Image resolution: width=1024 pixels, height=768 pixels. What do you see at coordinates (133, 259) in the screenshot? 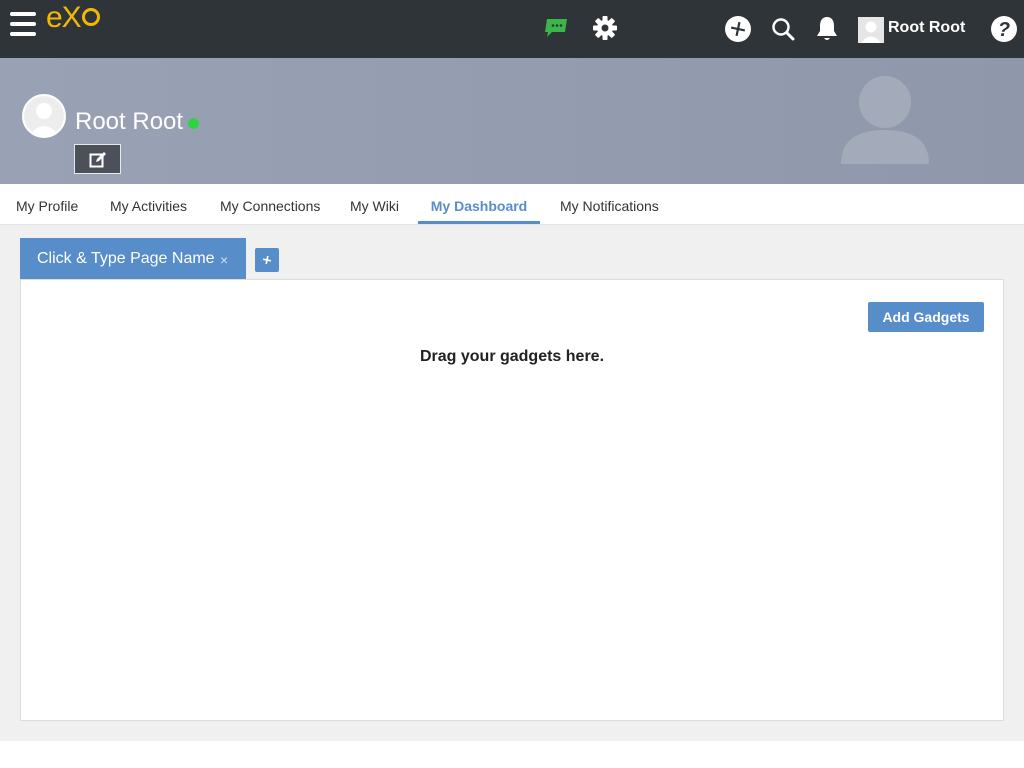
I see `dashboard-page-tab: Click & Type Page Name` at bounding box center [133, 259].